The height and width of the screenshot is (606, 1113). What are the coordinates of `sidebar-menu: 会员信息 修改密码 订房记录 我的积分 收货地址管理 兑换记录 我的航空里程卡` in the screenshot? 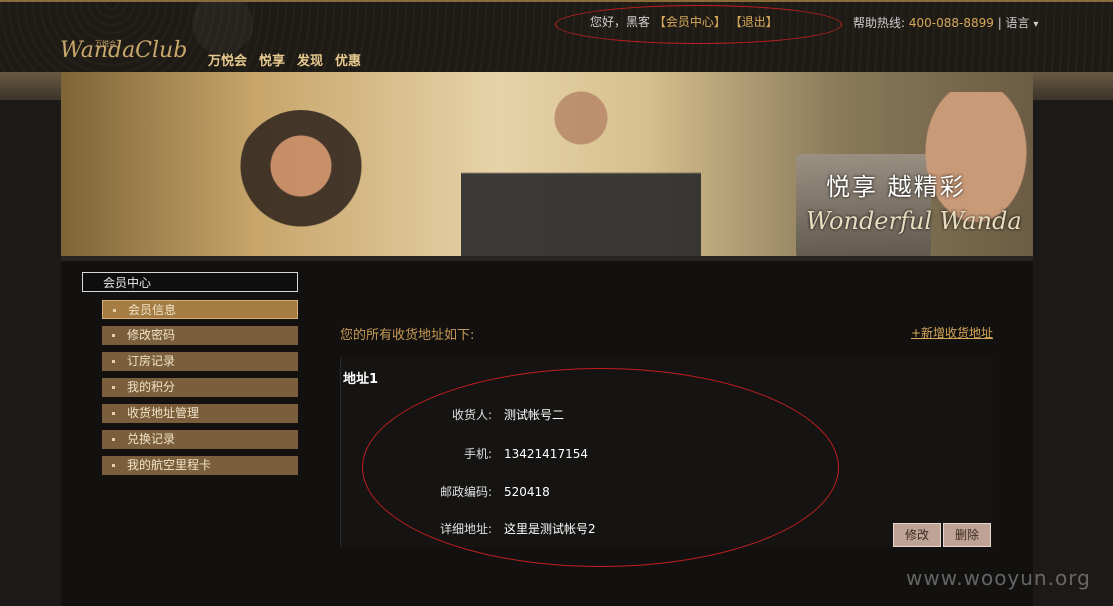 It's located at (200, 391).